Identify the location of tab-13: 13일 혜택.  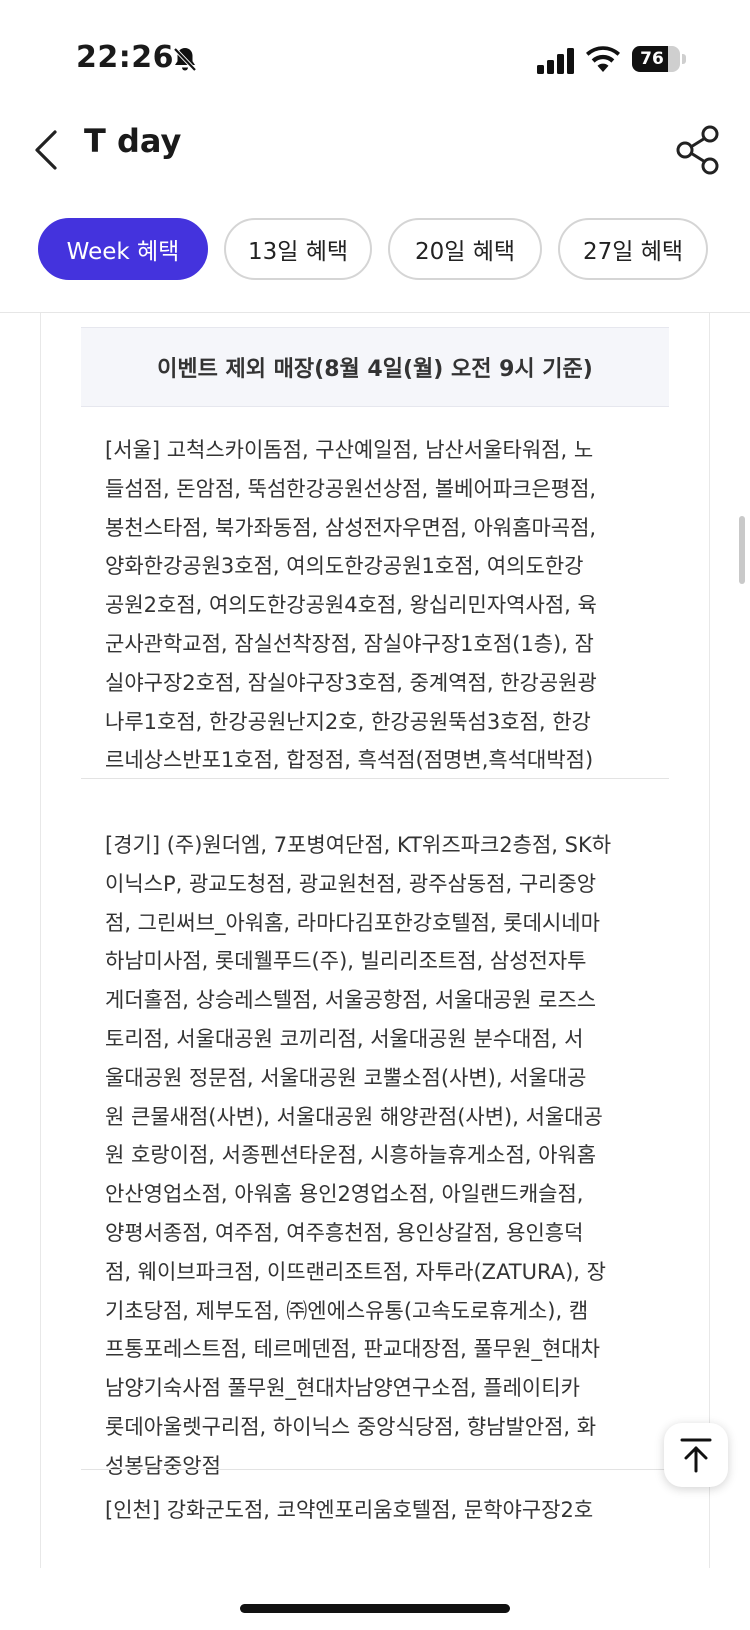
(298, 249).